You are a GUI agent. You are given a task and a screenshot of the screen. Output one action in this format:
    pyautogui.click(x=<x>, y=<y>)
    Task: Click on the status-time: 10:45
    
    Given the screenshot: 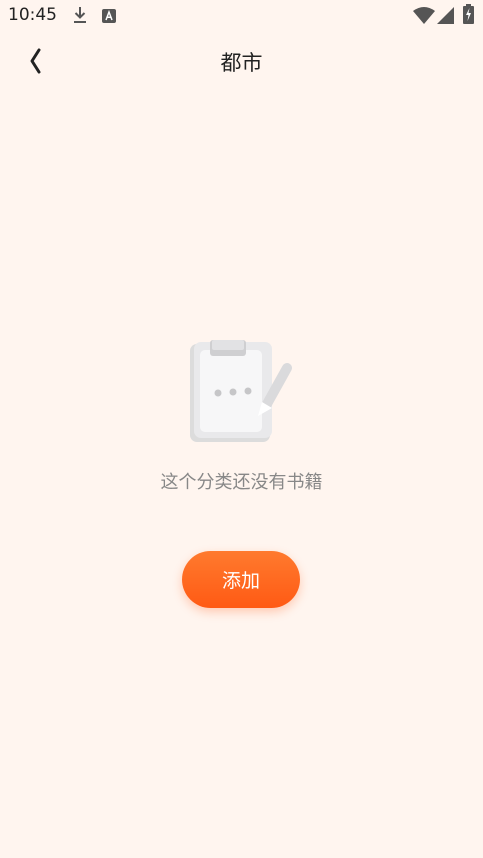 What is the action you would take?
    pyautogui.click(x=32, y=15)
    